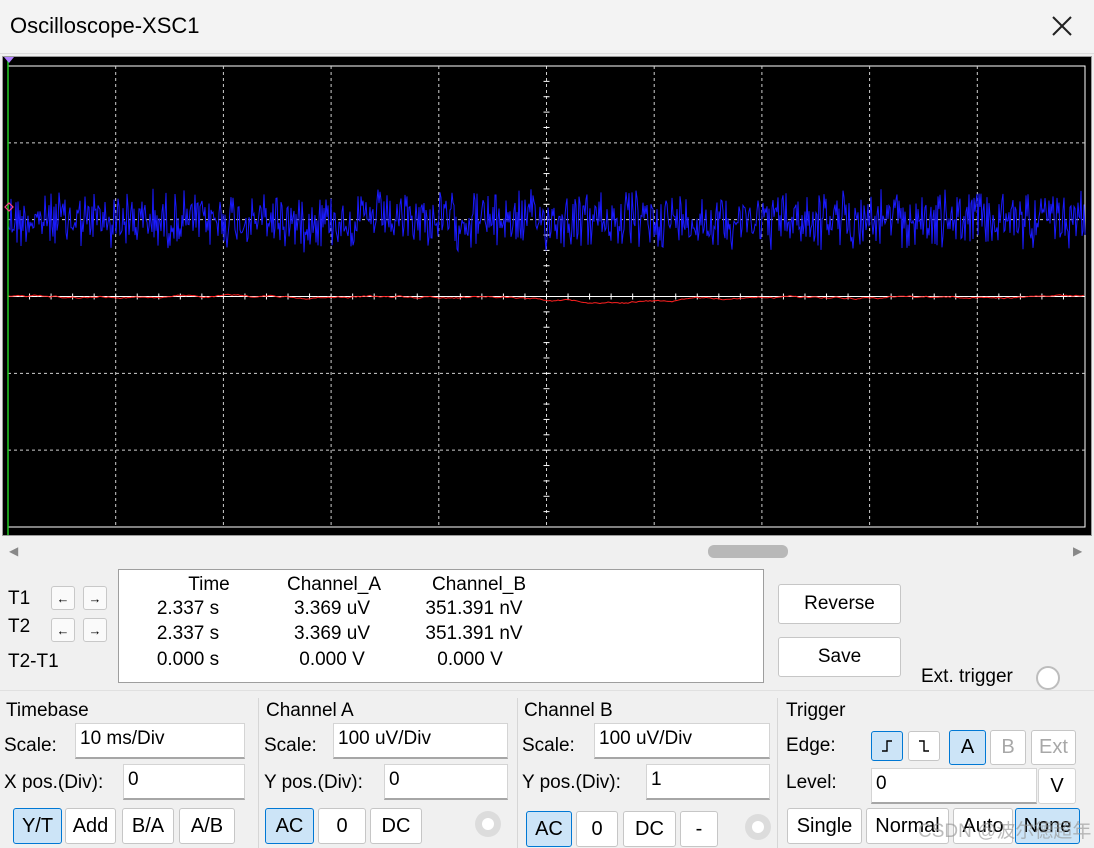 Image resolution: width=1094 pixels, height=848 pixels. What do you see at coordinates (549, 829) in the screenshot?
I see `channel-b-ac-button: AC` at bounding box center [549, 829].